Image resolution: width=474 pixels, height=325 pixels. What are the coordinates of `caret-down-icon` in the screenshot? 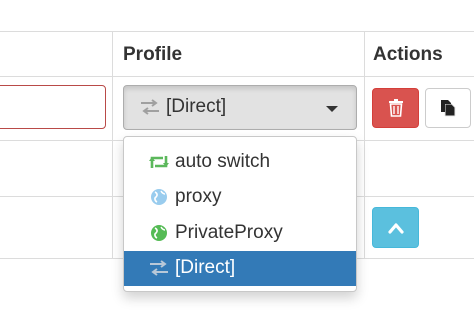 It's located at (332, 109).